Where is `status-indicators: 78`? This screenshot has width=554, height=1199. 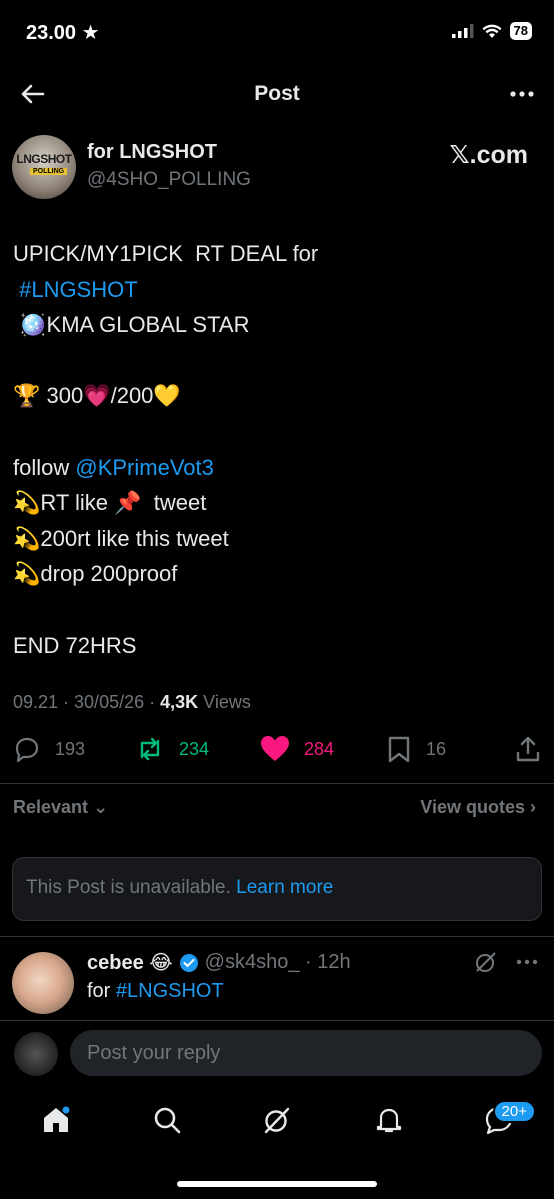 status-indicators: 78 is located at coordinates (491, 31).